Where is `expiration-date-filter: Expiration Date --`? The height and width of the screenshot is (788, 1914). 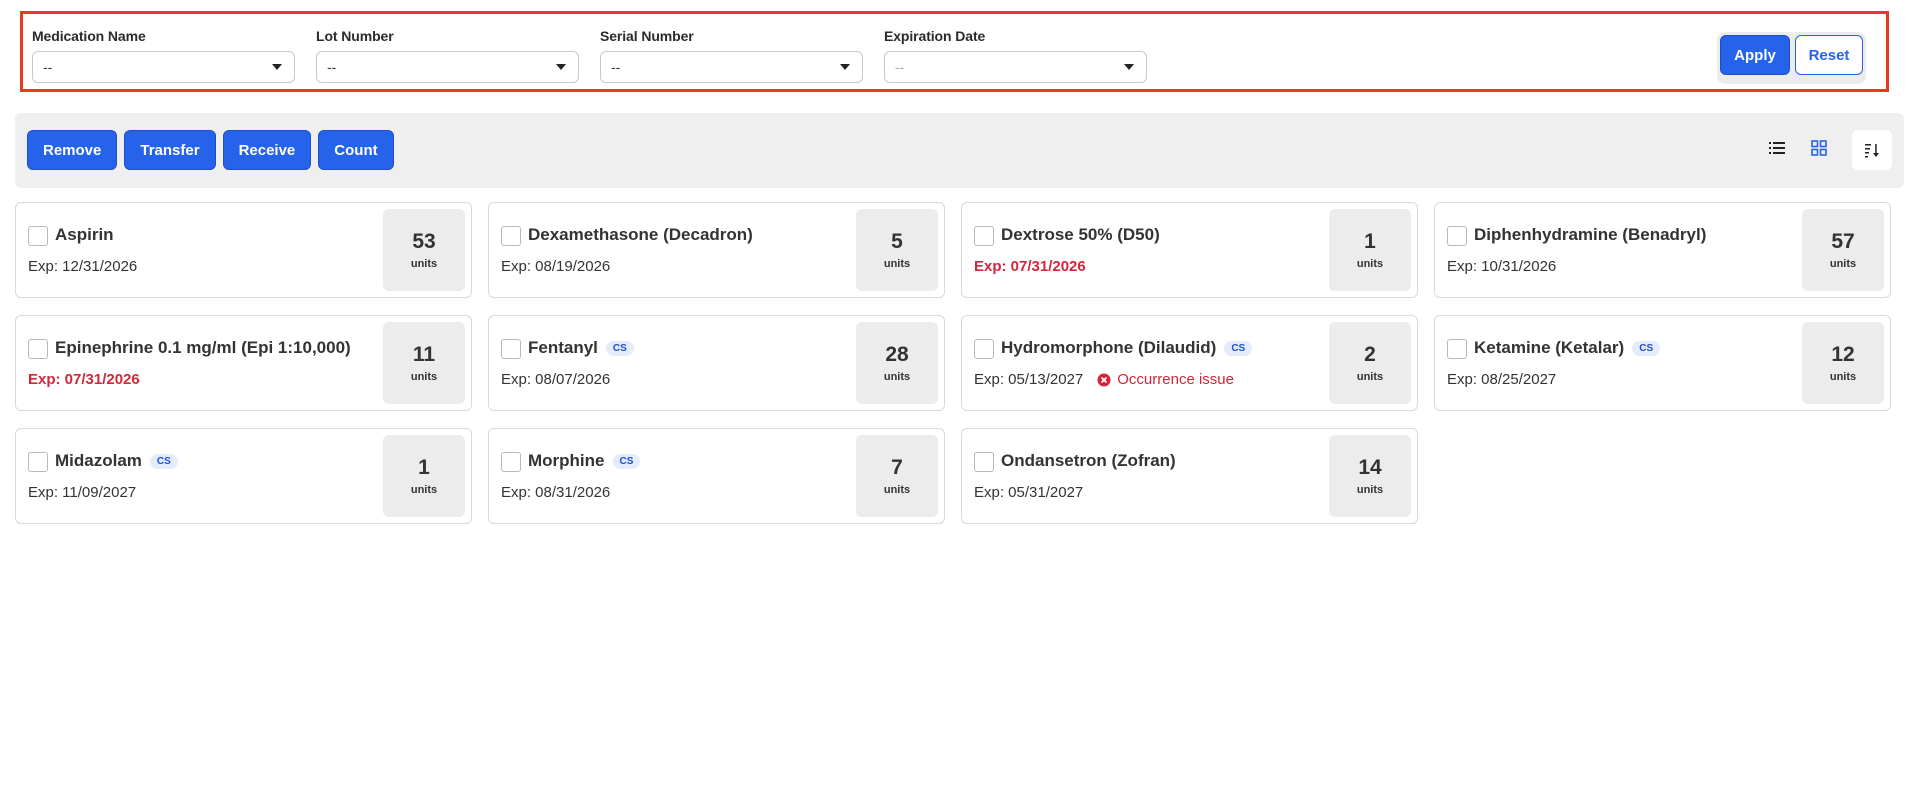 expiration-date-filter: Expiration Date -- is located at coordinates (1015, 55).